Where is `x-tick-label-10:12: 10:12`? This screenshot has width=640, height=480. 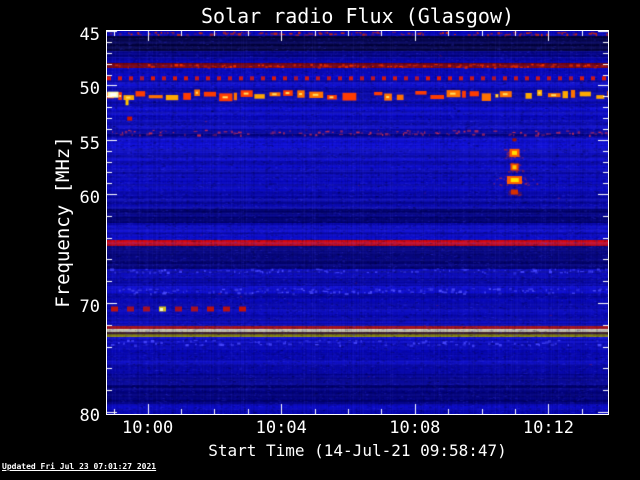 x-tick-label-10:12: 10:12 is located at coordinates (548, 428).